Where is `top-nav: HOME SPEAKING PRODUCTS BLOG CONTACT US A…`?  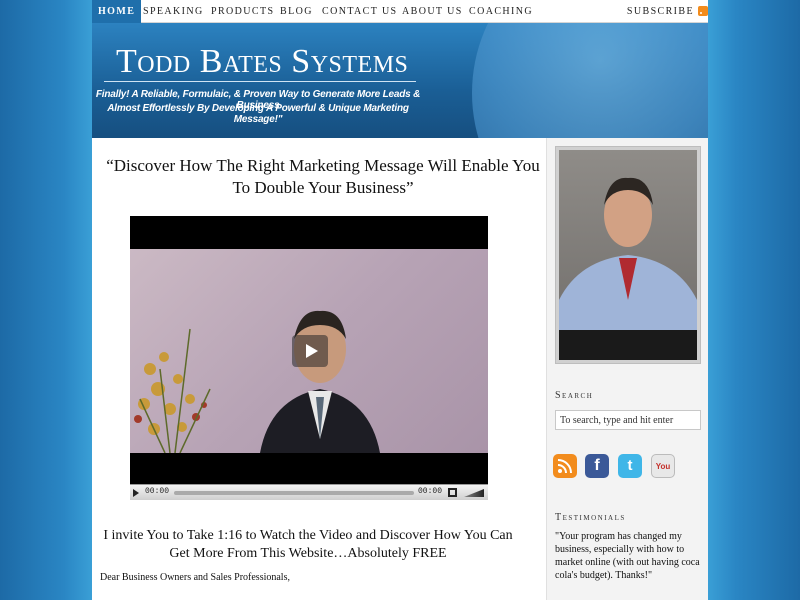 top-nav: HOME SPEAKING PRODUCTS BLOG CONTACT US A… is located at coordinates (400, 11).